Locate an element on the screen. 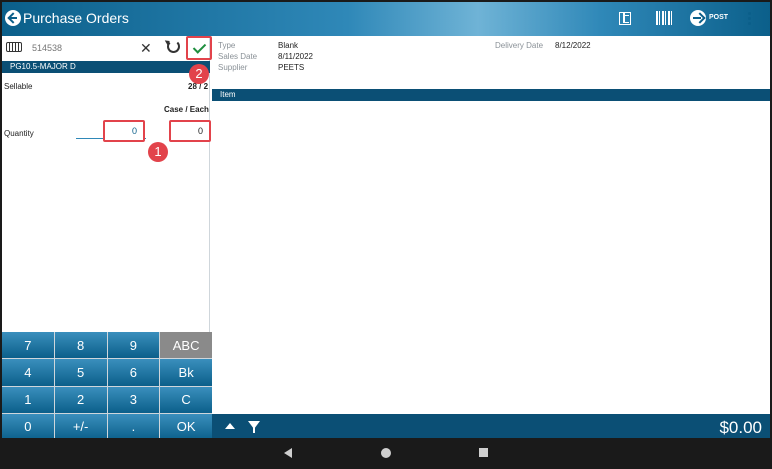 The height and width of the screenshot is (469, 772). undo-icon is located at coordinates (173, 46).